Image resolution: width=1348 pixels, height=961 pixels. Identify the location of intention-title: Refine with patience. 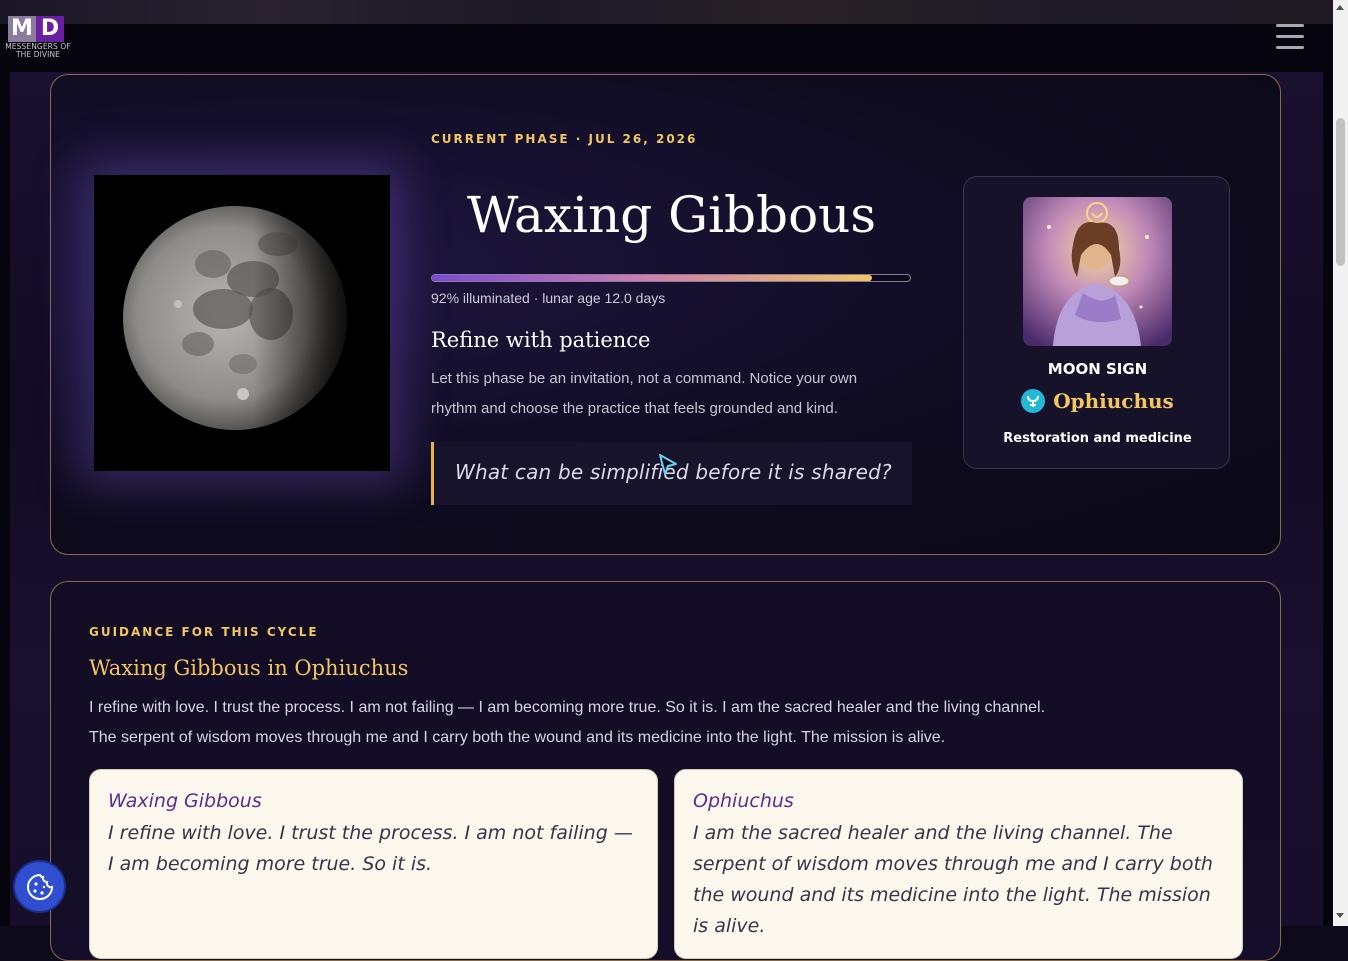
(541, 340).